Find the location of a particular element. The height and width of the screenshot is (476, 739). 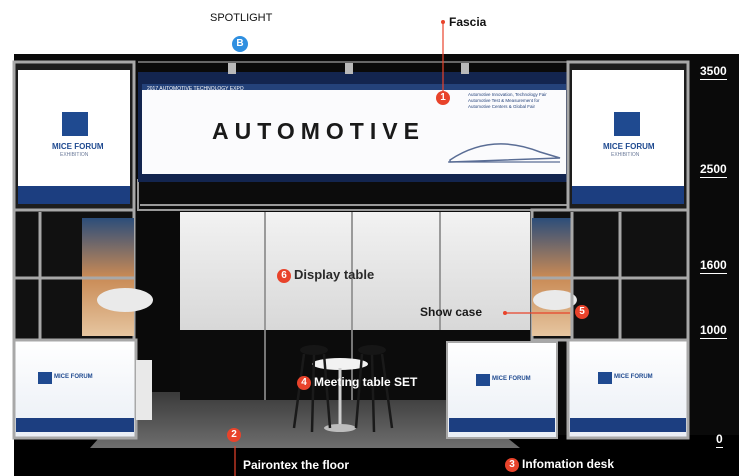

info-desk-callout: 3 Infomation desk is located at coordinates (559, 464).